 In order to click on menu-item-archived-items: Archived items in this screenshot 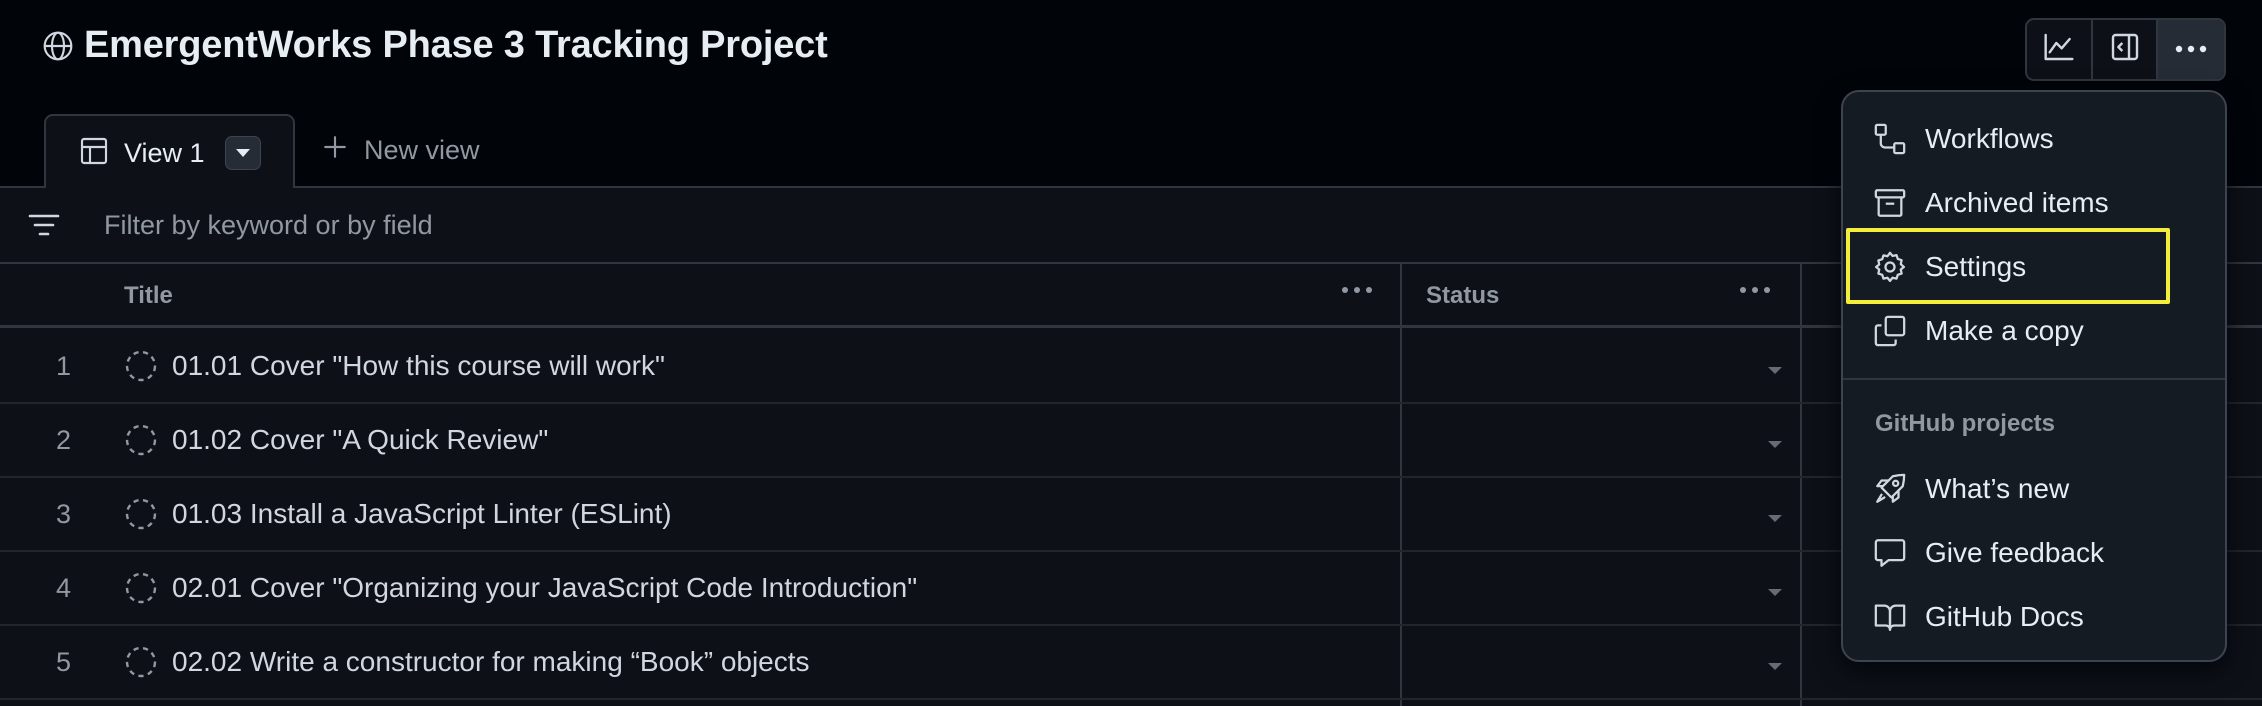, I will do `click(2034, 203)`.